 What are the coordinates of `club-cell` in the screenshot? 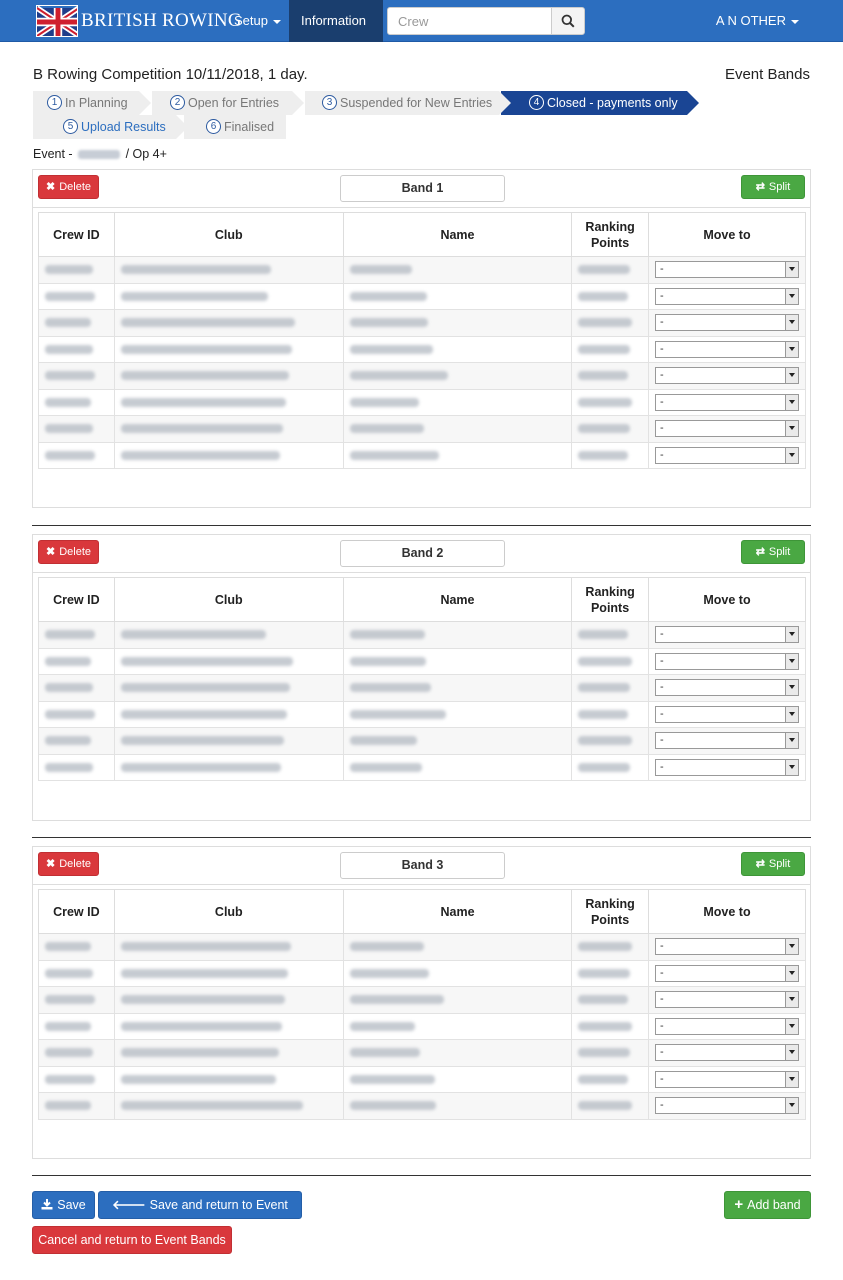 It's located at (228, 973).